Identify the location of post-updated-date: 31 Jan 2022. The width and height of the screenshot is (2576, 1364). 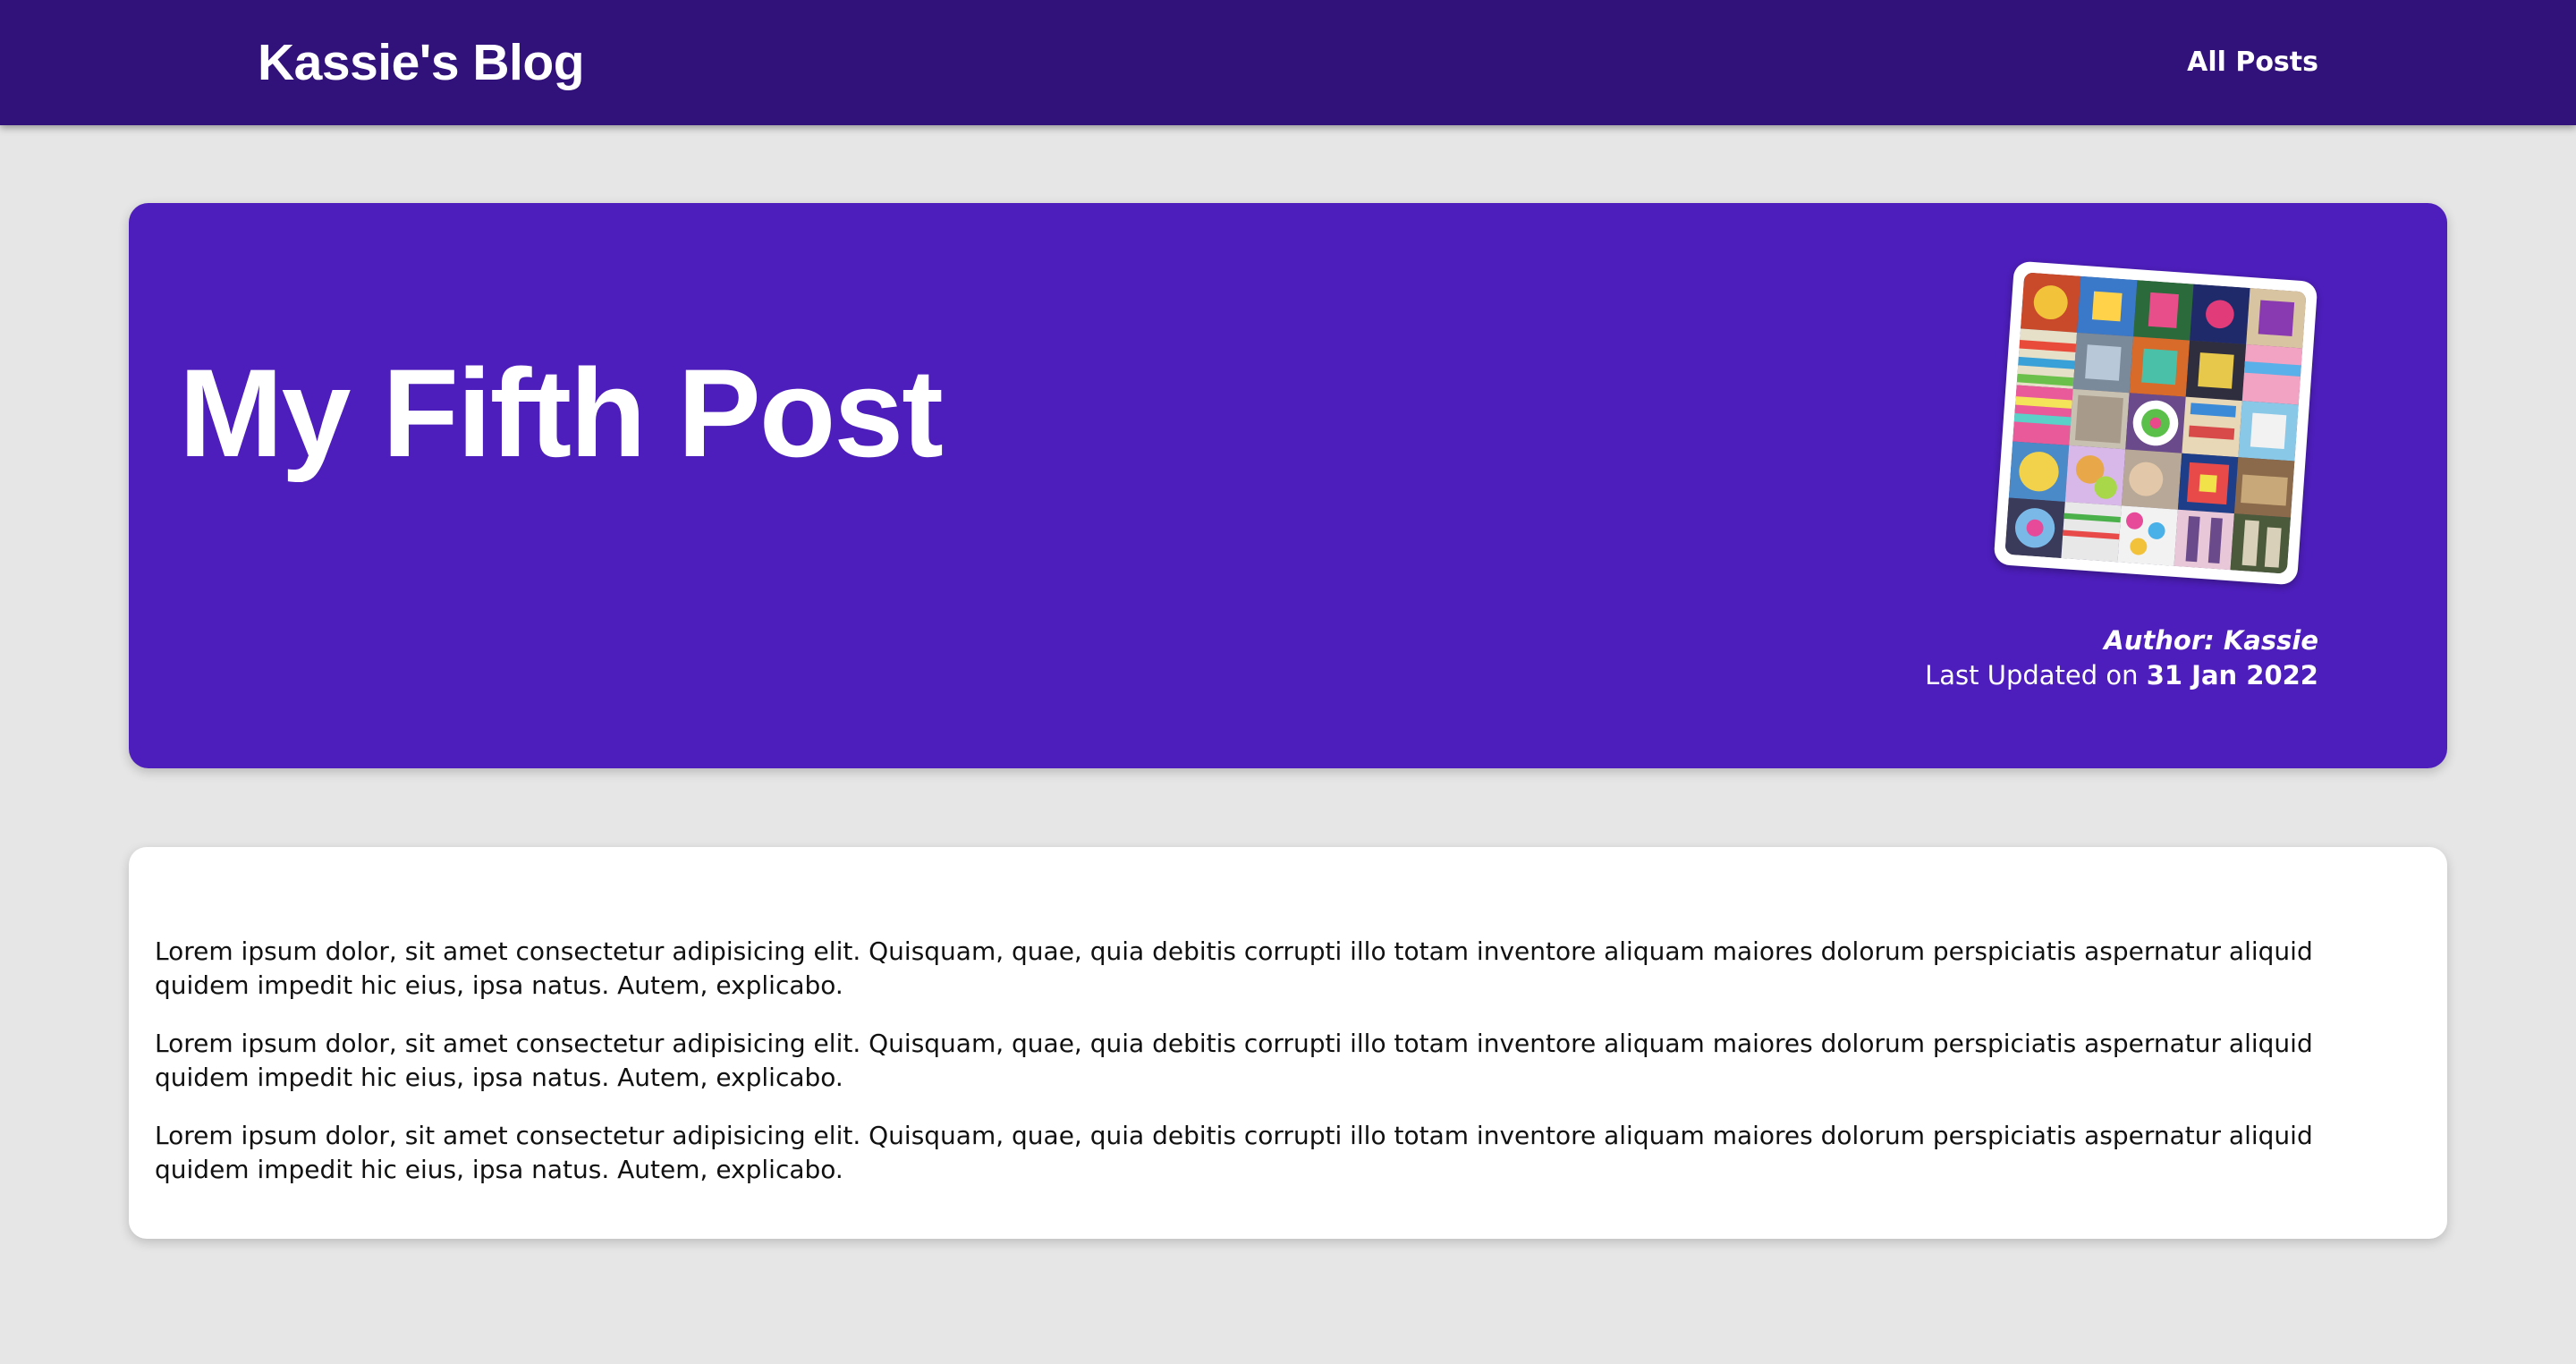
(2232, 675).